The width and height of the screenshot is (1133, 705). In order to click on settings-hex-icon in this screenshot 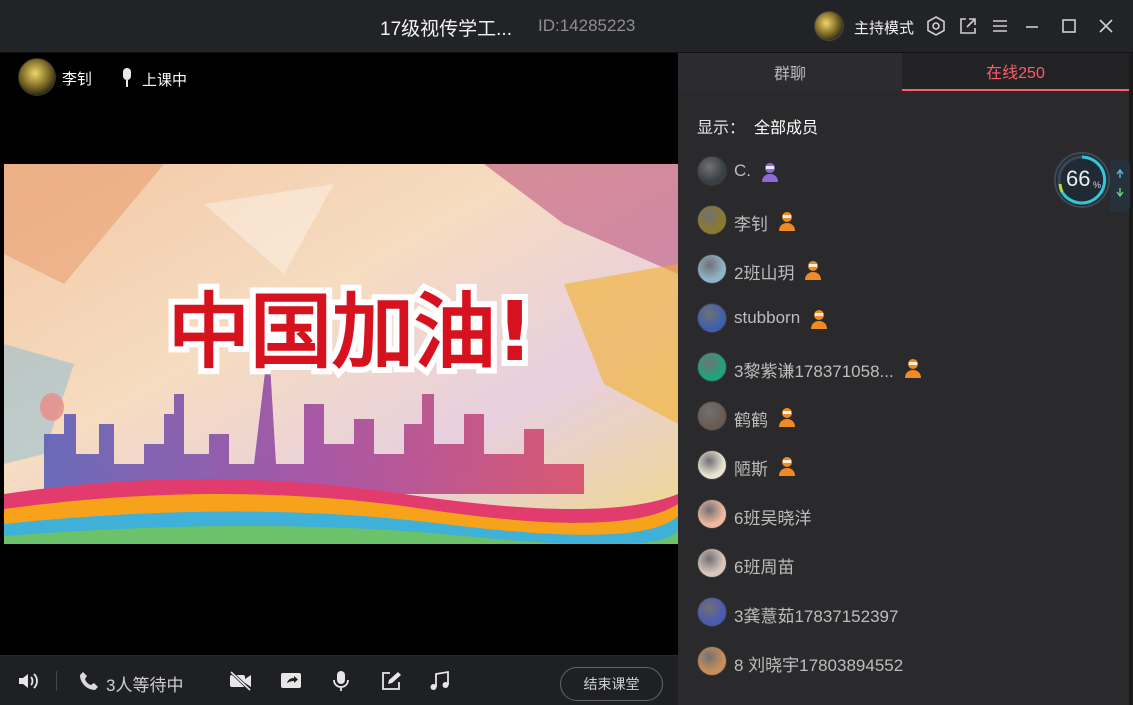, I will do `click(936, 26)`.